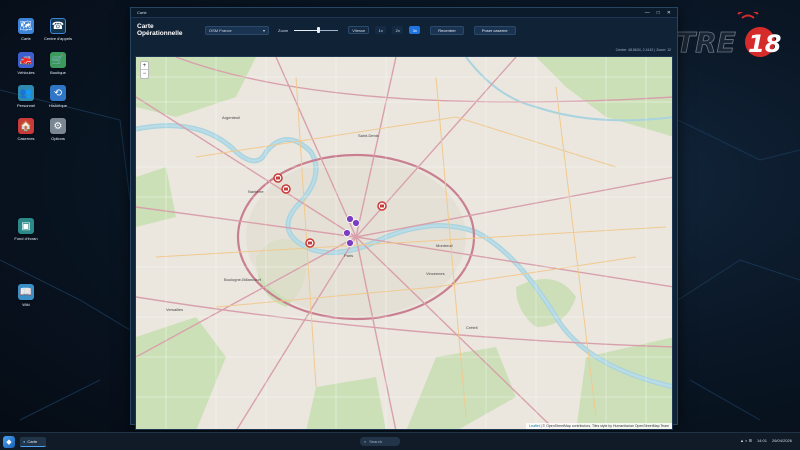 The height and width of the screenshot is (450, 800). Describe the element at coordinates (381, 30) in the screenshot. I see `speed-1x-button: 1x` at that location.